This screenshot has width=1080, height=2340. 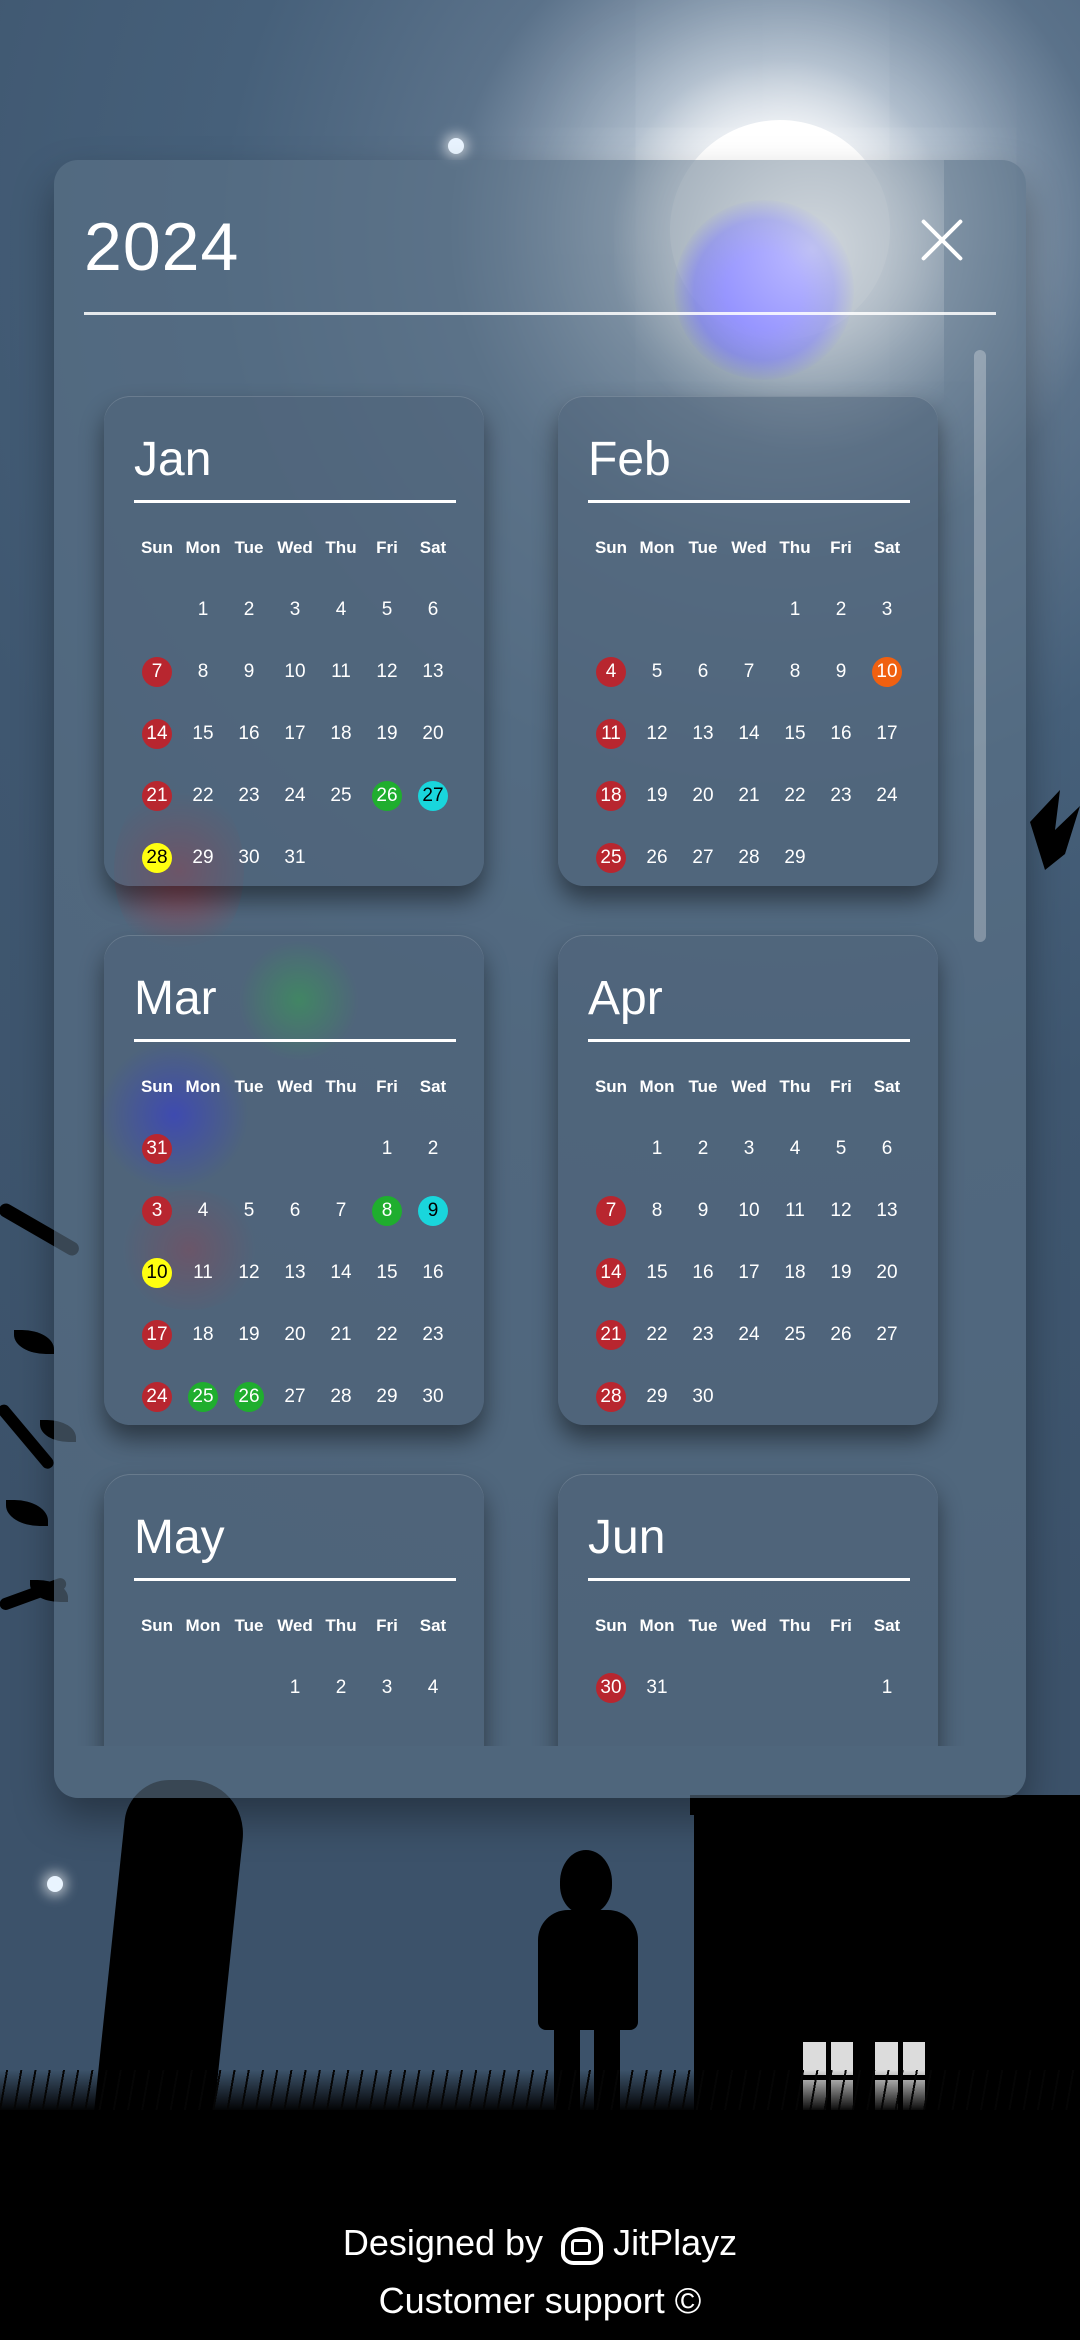 I want to click on customer-support-link: Customer support ©, so click(x=540, y=2301).